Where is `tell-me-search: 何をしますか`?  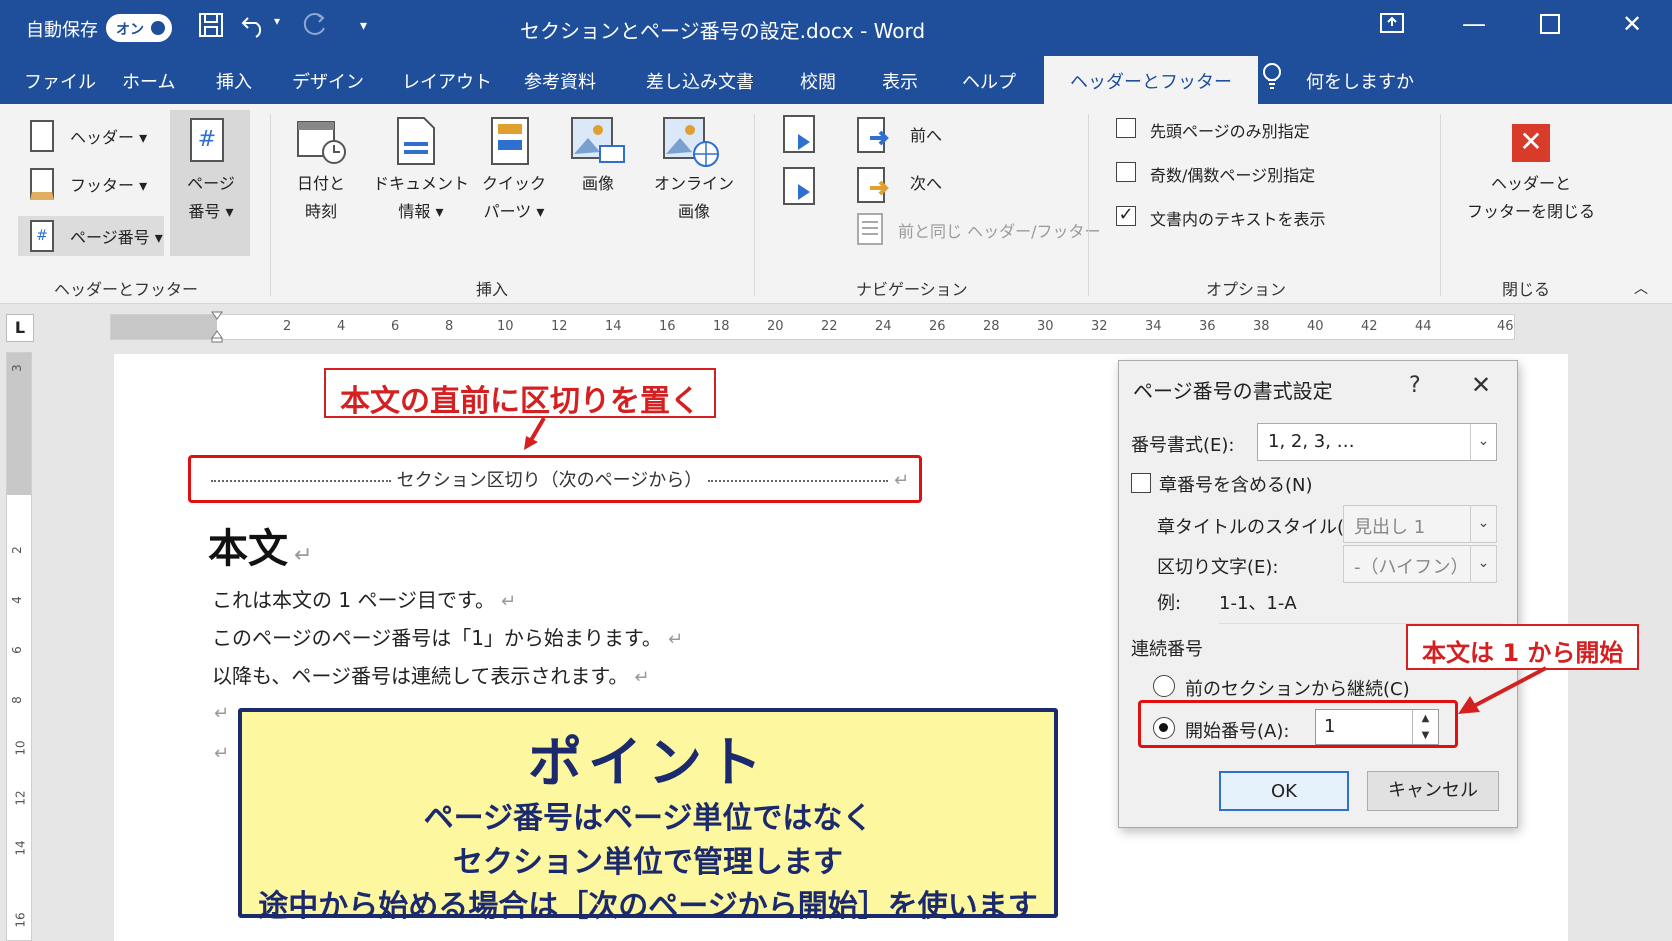 tell-me-search: 何をしますか is located at coordinates (1360, 81).